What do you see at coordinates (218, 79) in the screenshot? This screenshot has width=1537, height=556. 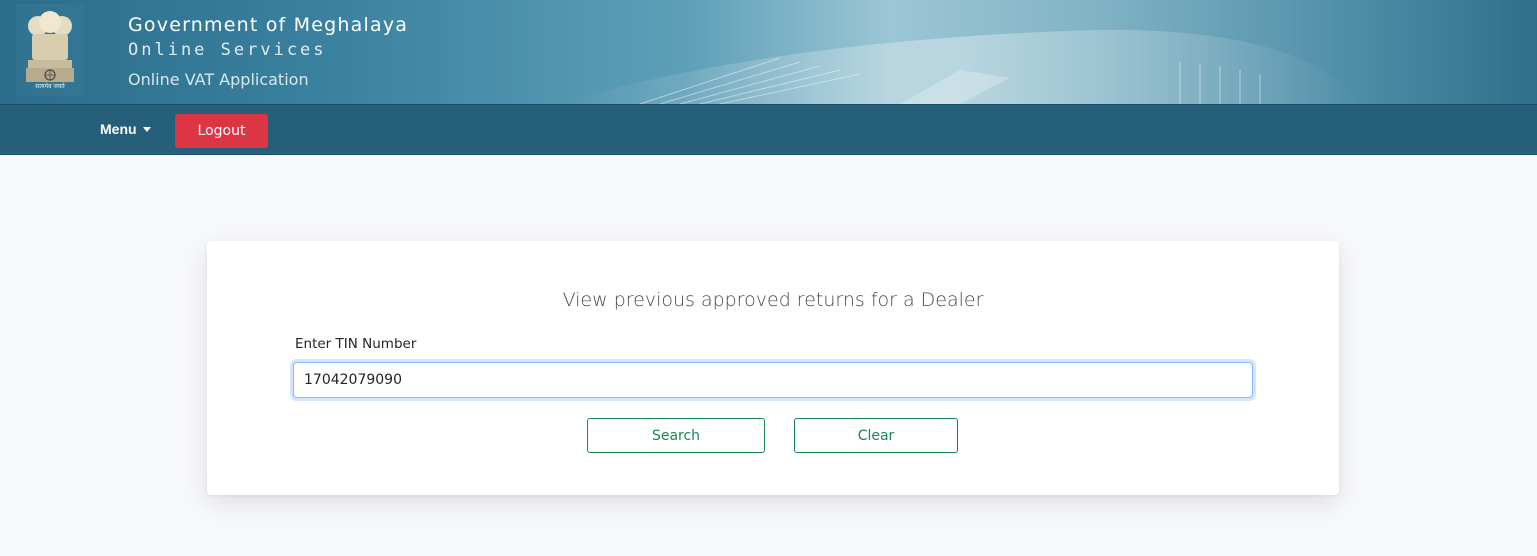 I see `header-app-name: Online VAT Application` at bounding box center [218, 79].